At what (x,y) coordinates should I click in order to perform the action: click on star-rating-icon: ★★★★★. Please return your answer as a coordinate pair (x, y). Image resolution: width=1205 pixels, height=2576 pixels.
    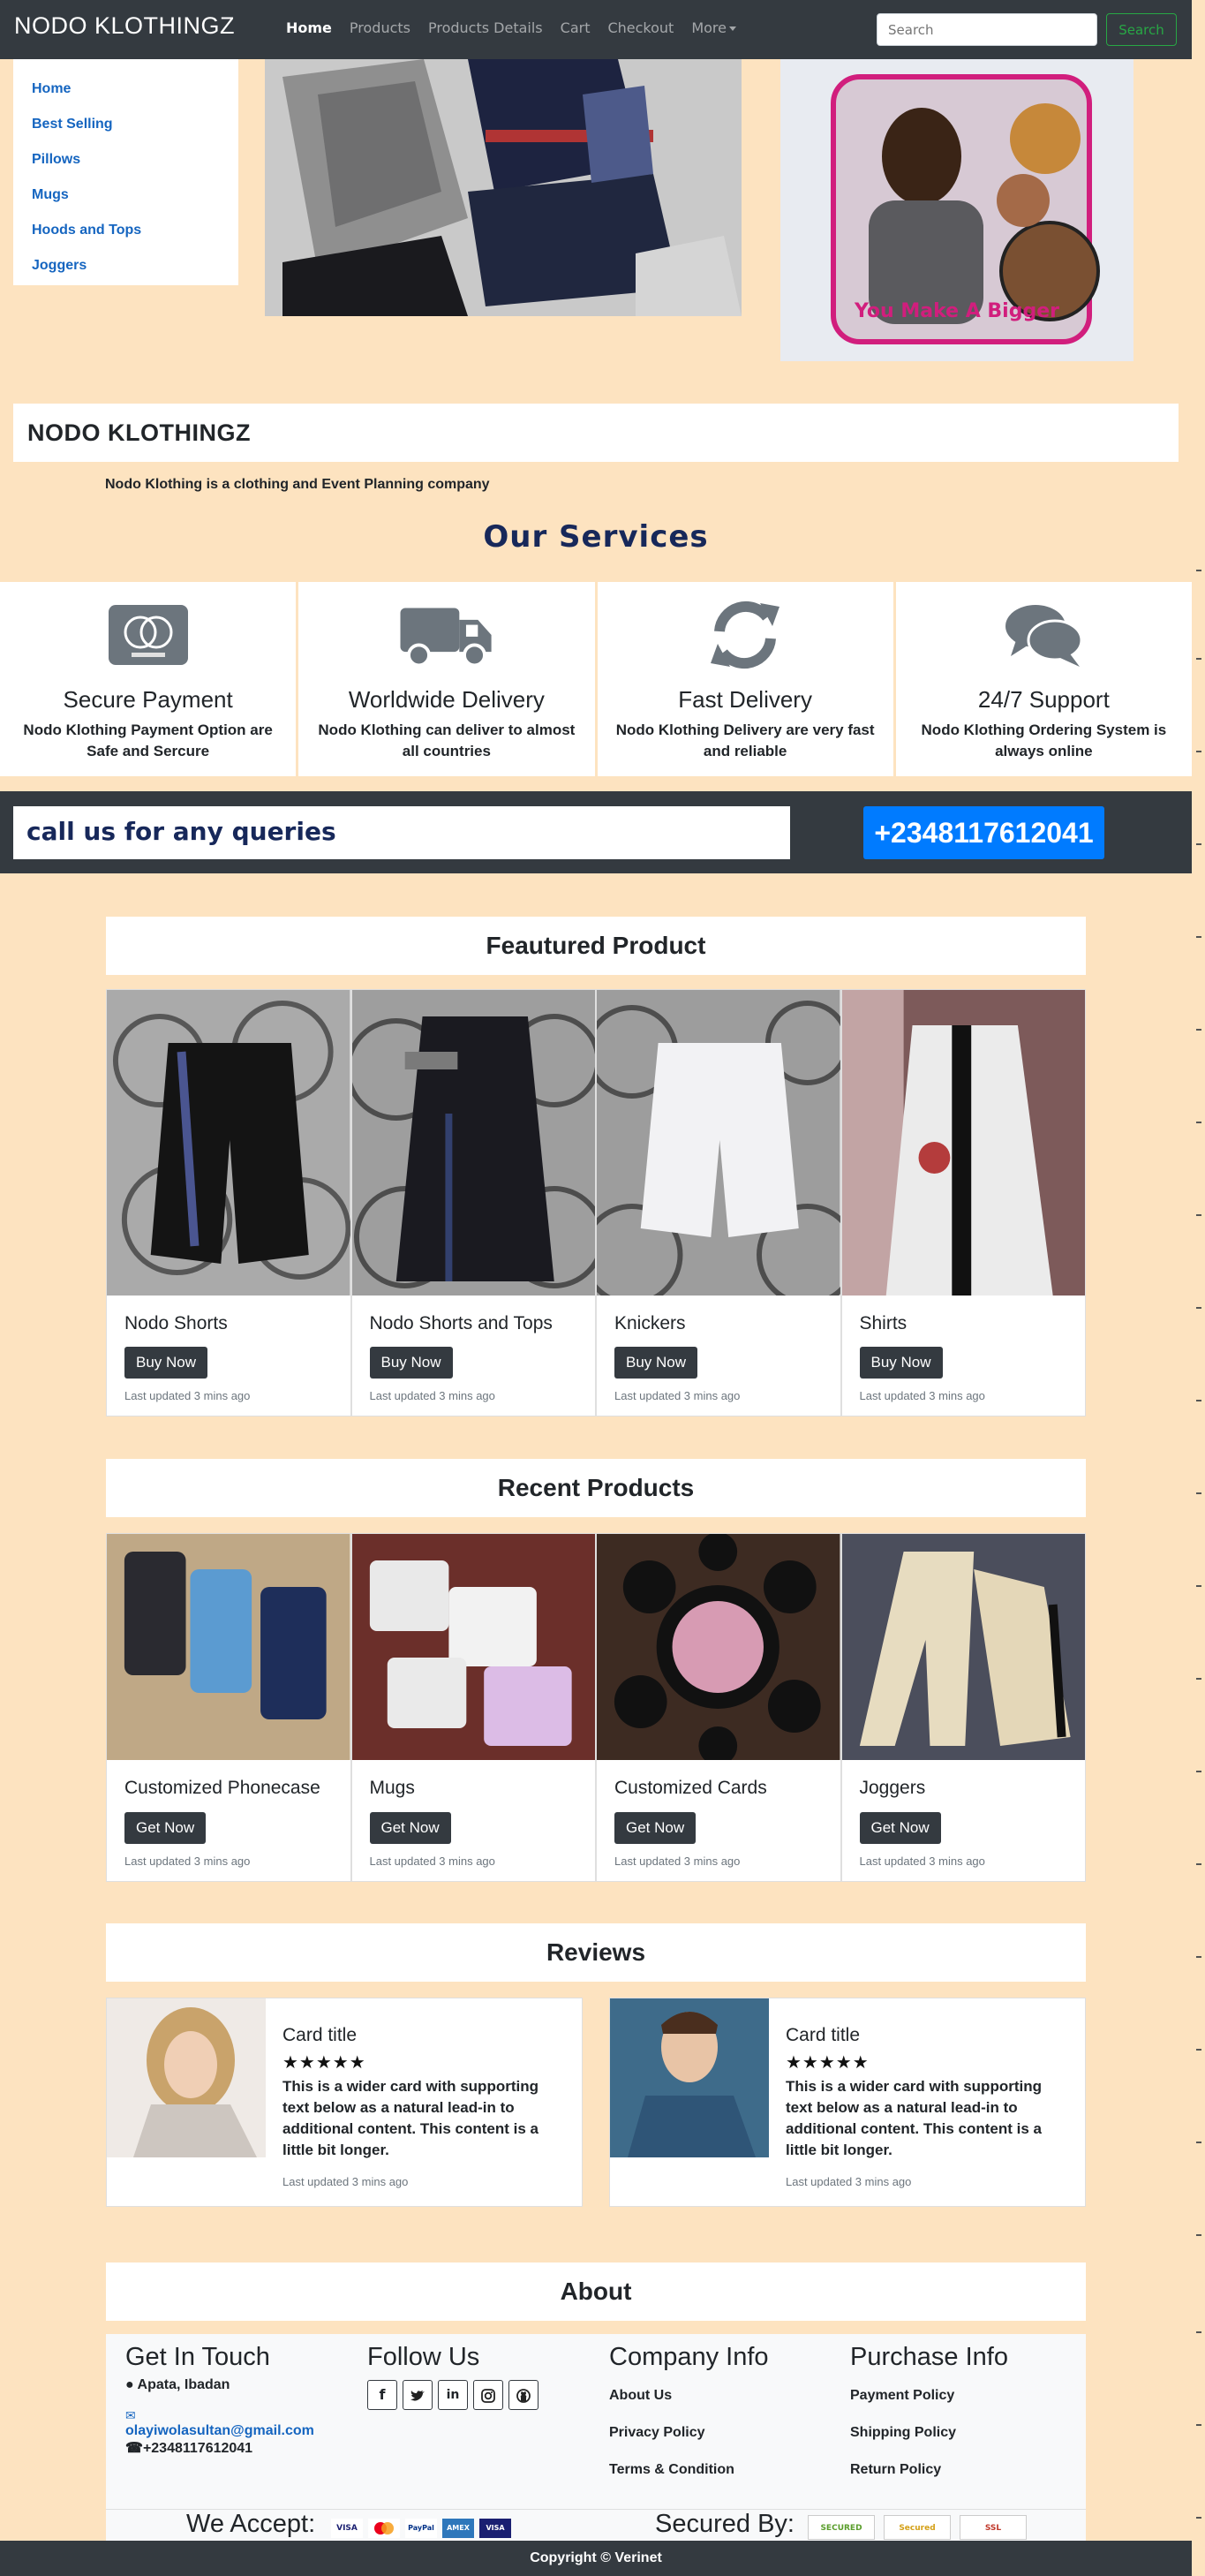
    Looking at the image, I should click on (828, 2062).